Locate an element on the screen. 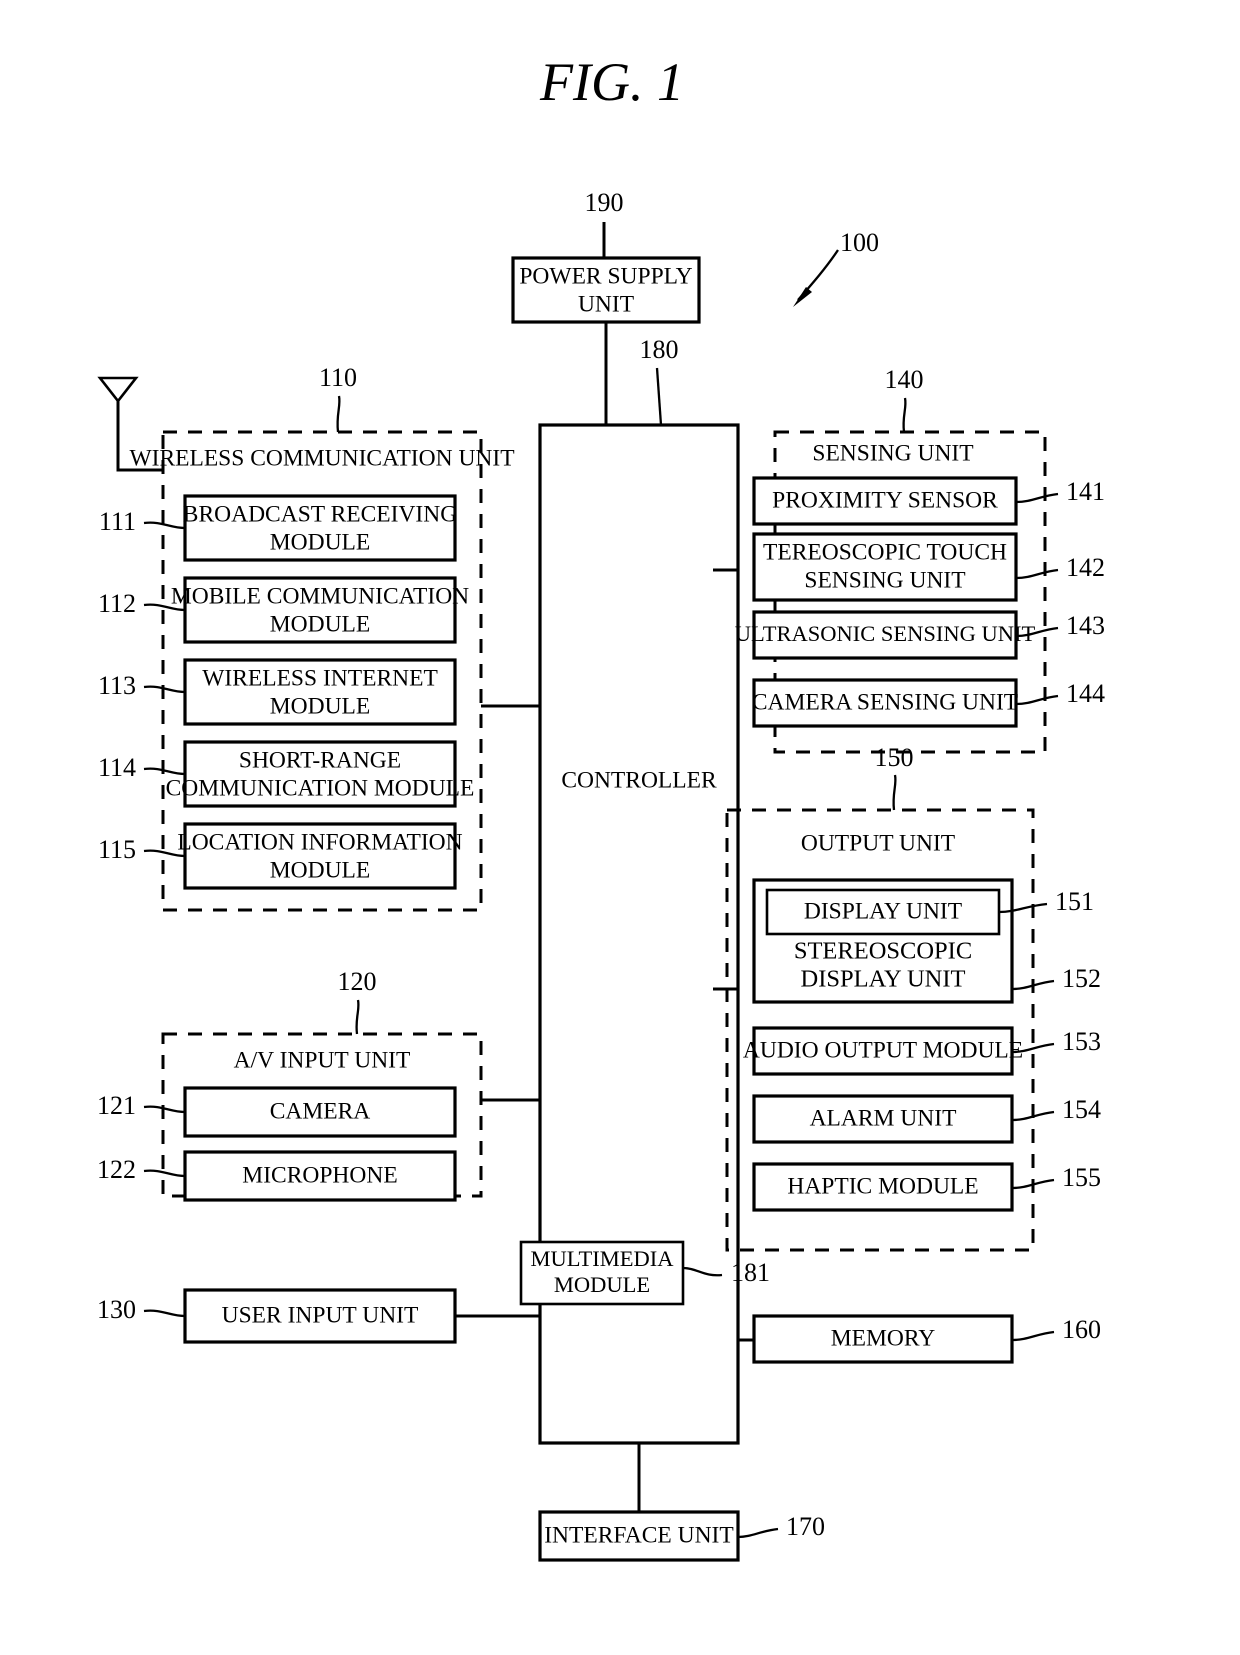 This screenshot has width=1240, height=1655. output-unit-title: OUTPUT UNIT is located at coordinates (878, 843).